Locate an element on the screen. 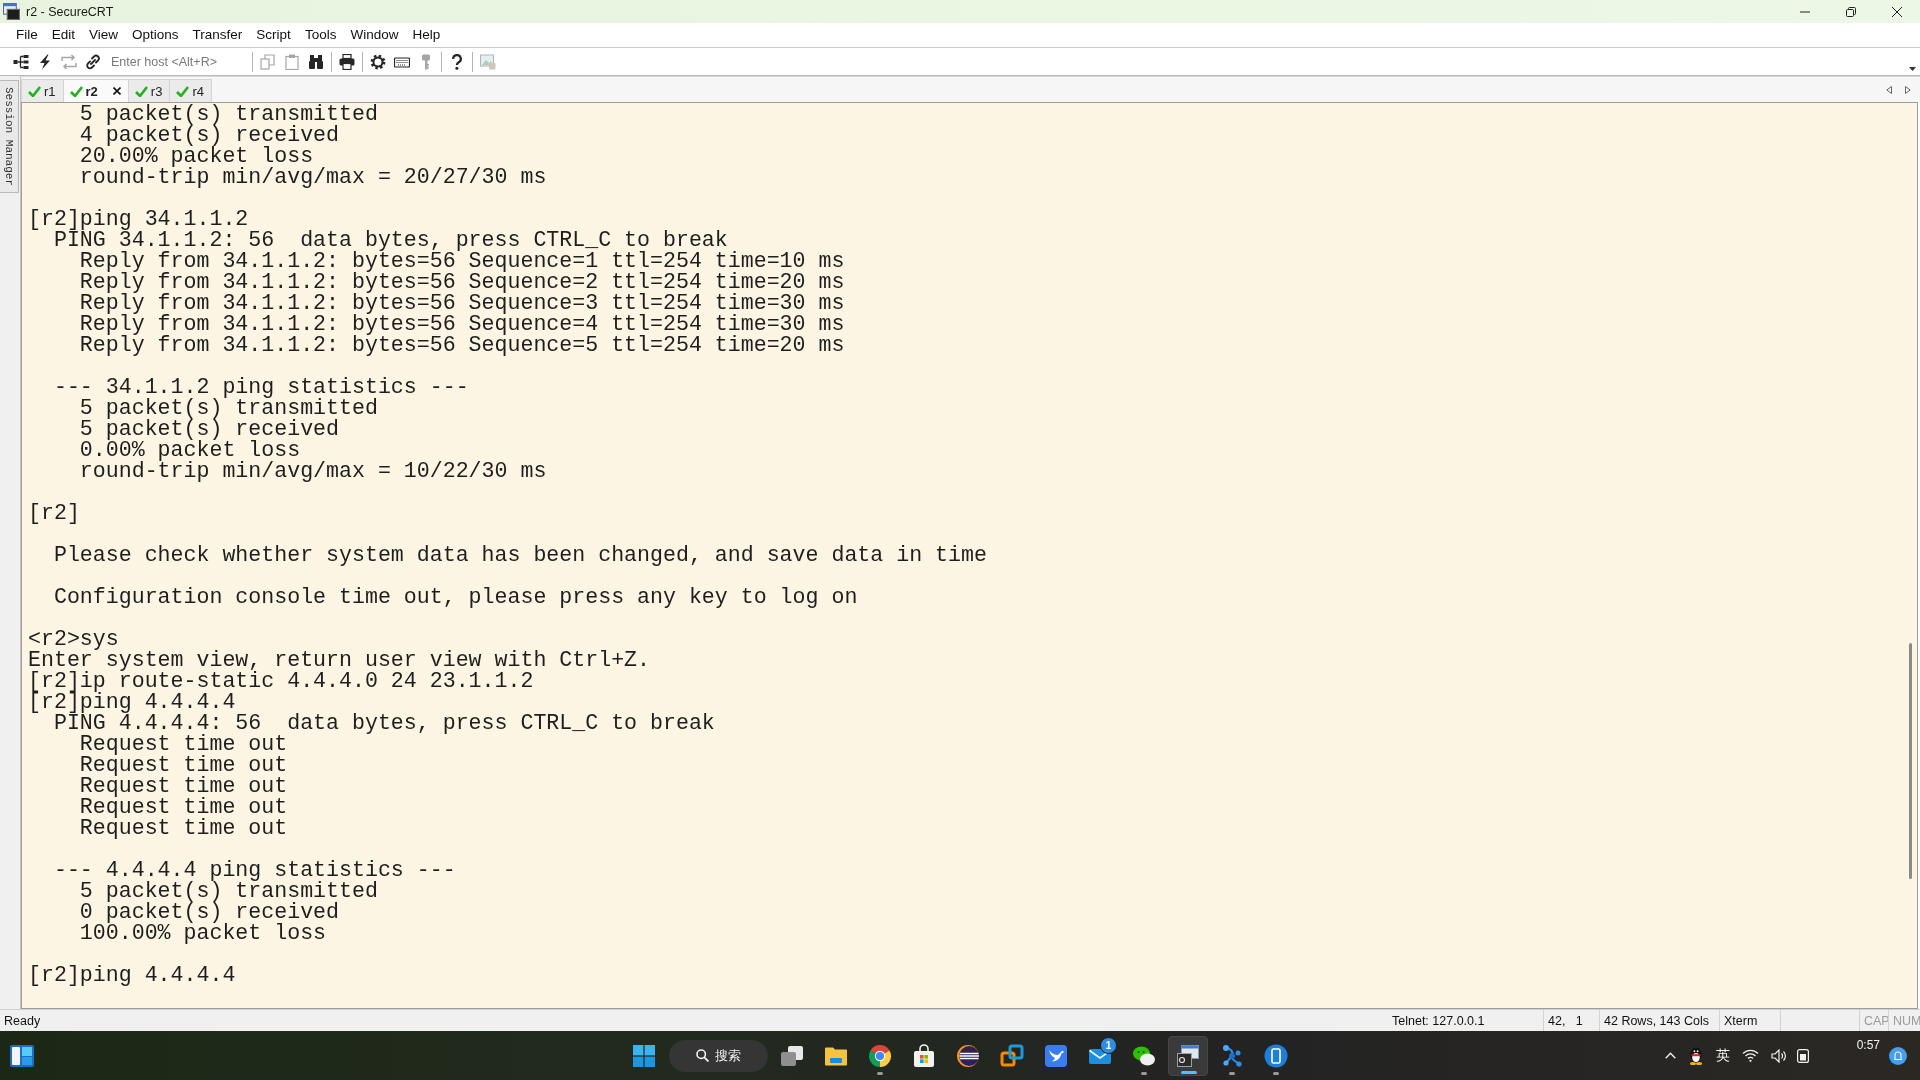  terminal-line: [r2]ping 34.1.1.2 is located at coordinates (138, 219).